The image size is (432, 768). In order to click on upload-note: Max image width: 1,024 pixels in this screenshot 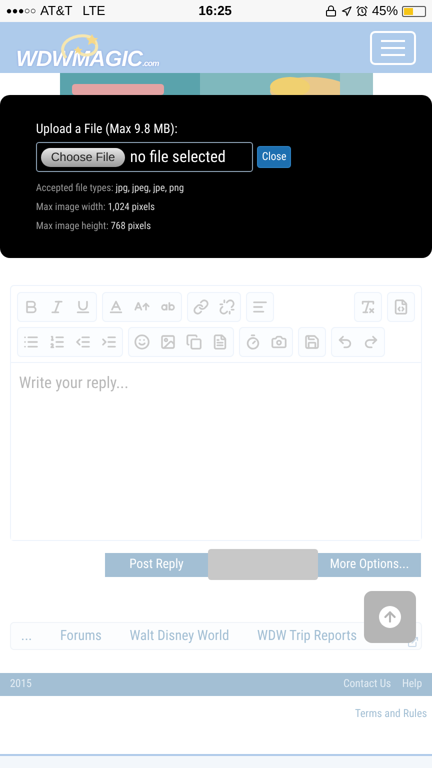, I will do `click(96, 208)`.